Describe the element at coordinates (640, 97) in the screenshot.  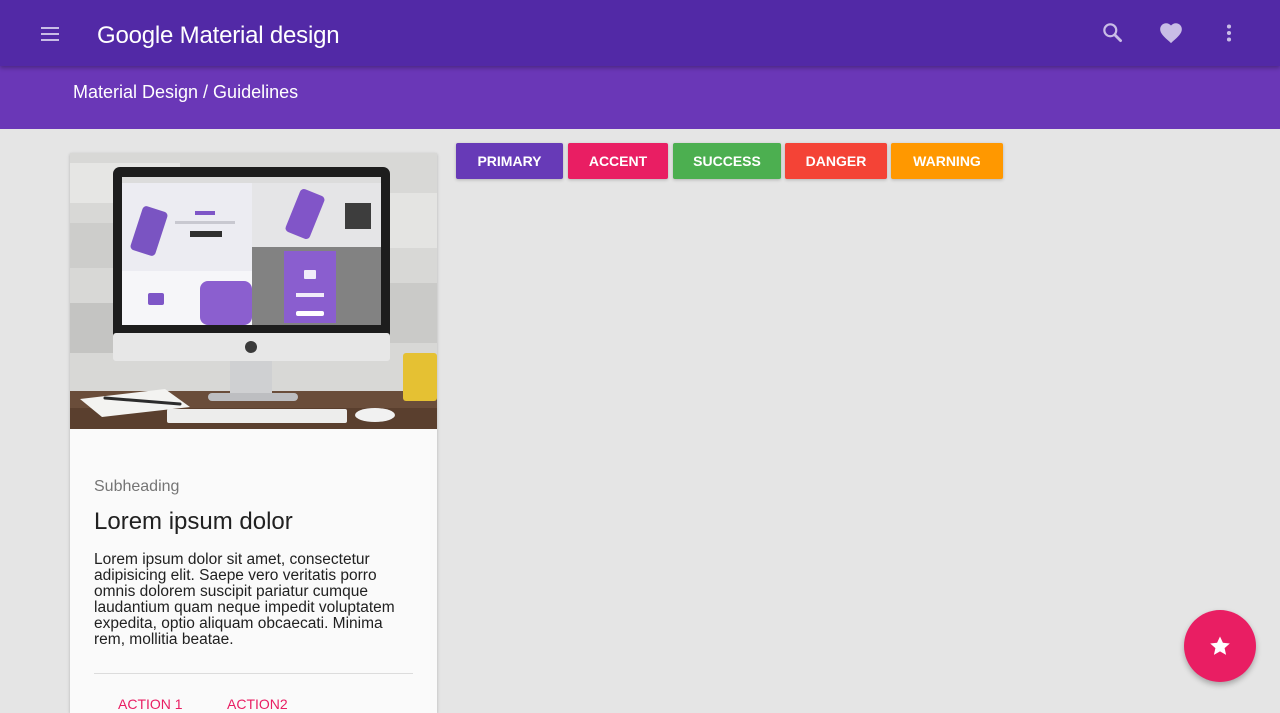
I see `sub-header: Material Design / Guidelines` at that location.